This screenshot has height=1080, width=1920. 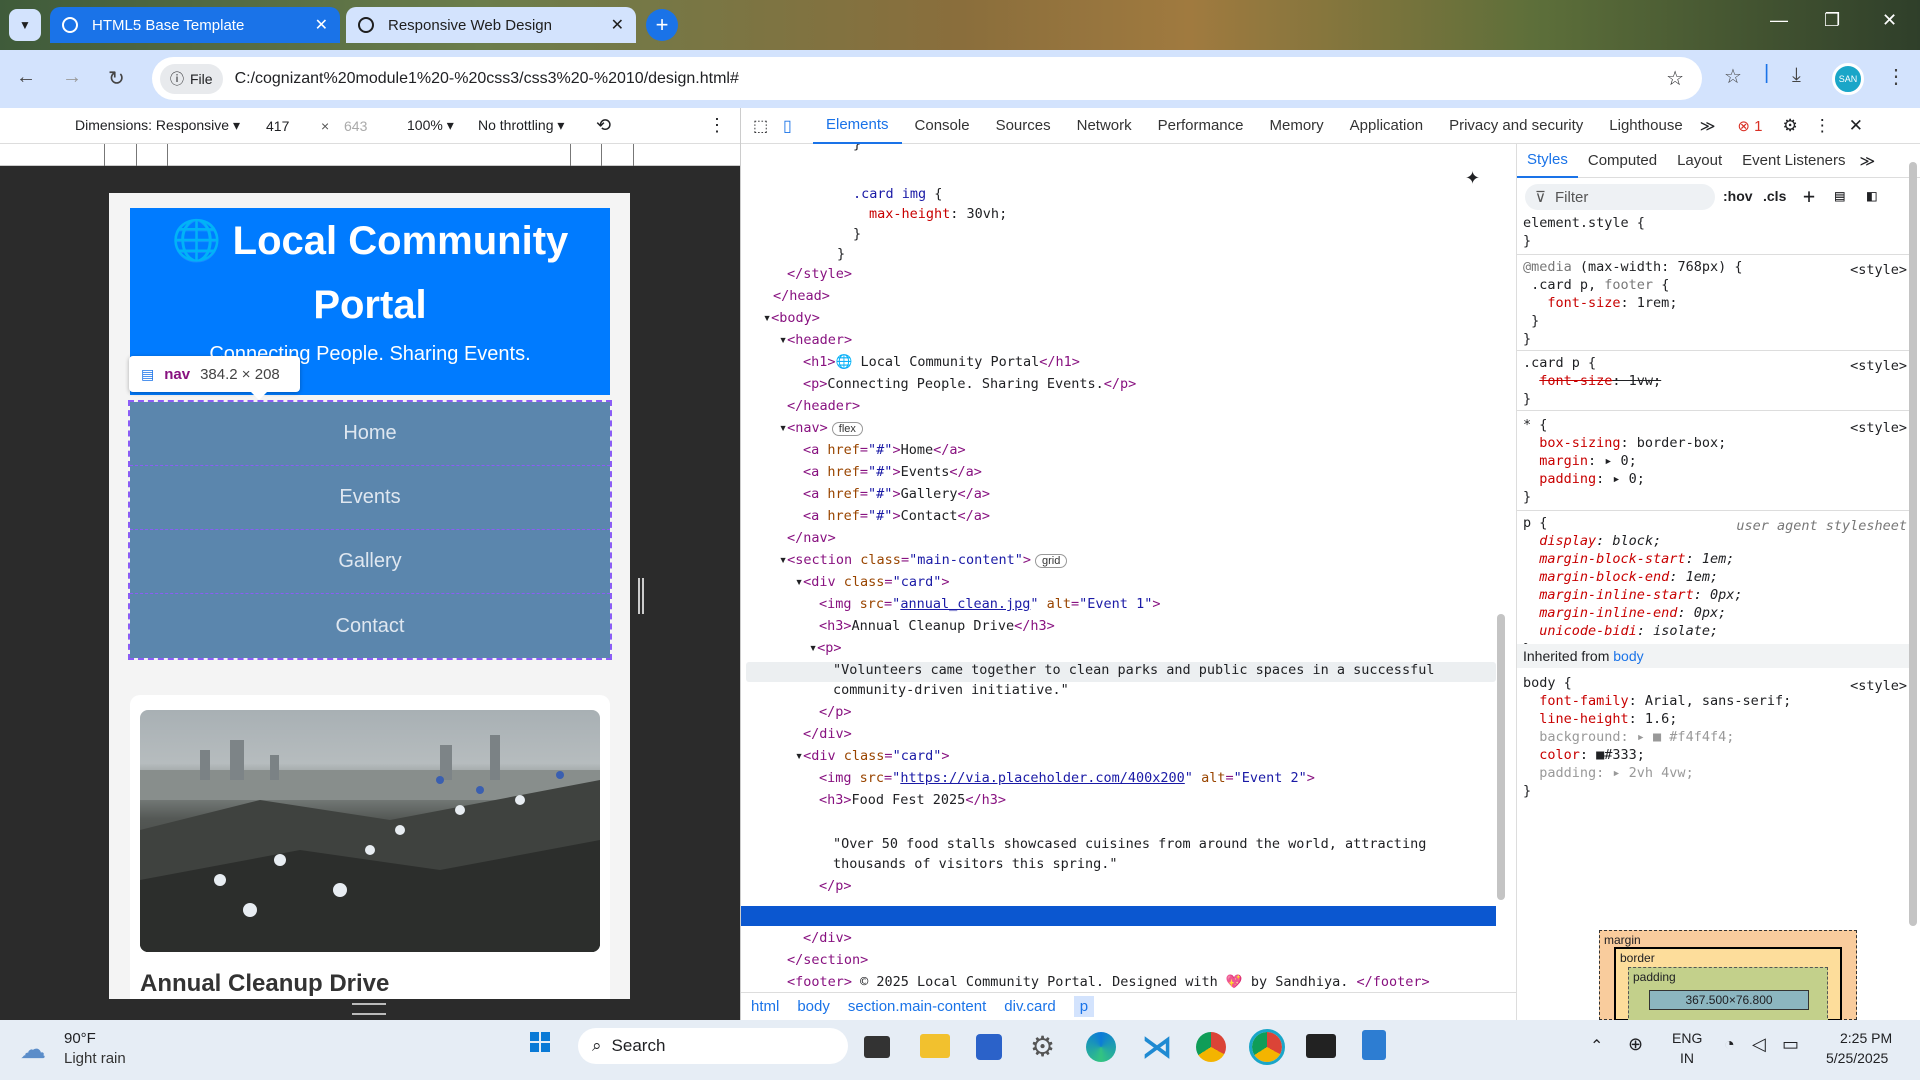 I want to click on bookmark-star-icon: ☆, so click(x=1675, y=78).